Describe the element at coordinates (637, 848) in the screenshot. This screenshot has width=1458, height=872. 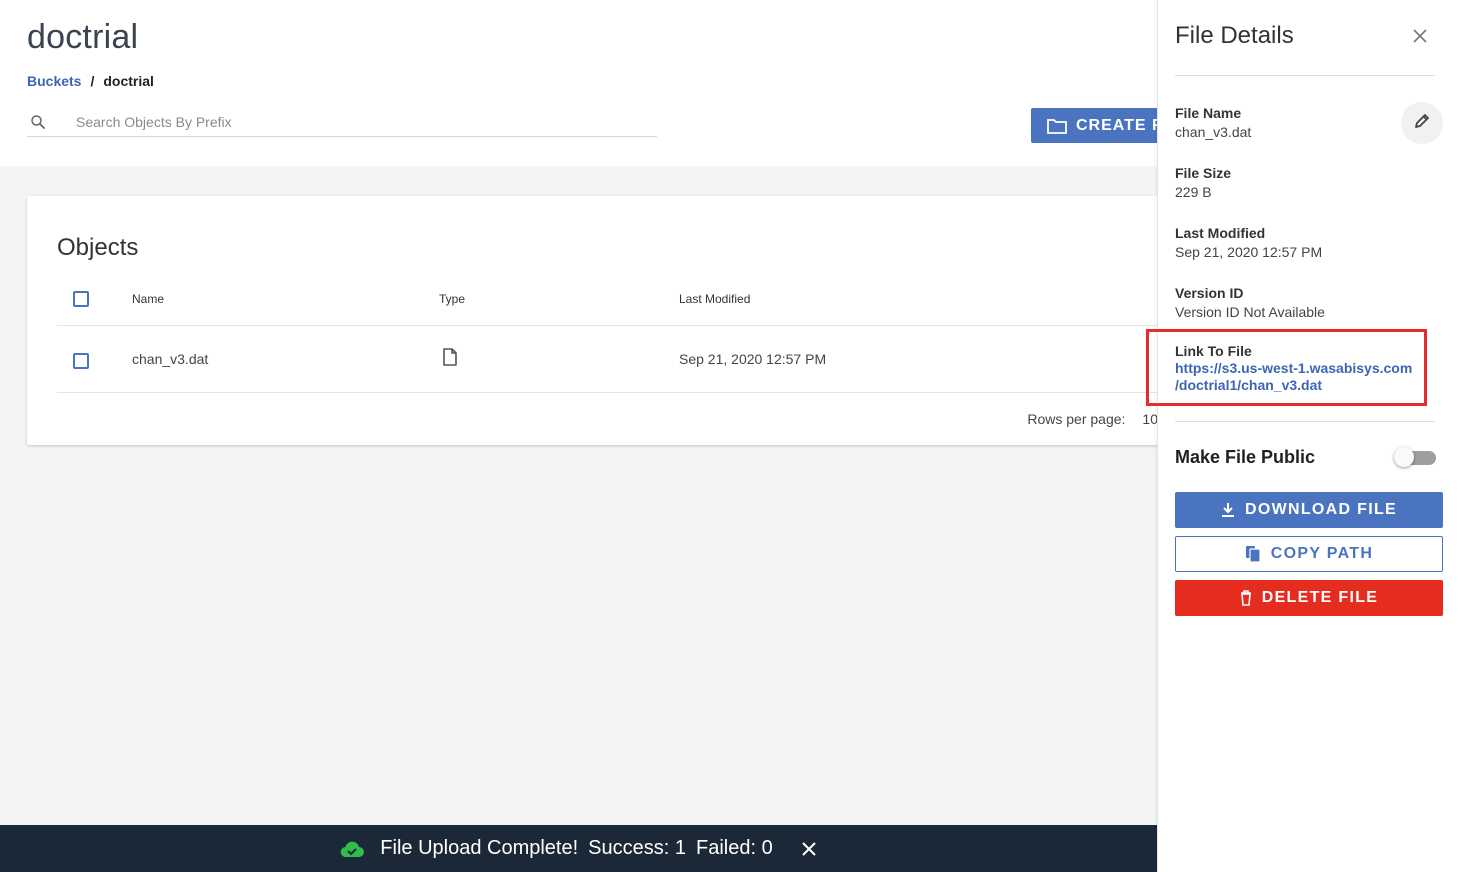
I see `snackbar-success-count: Success: 1` at that location.